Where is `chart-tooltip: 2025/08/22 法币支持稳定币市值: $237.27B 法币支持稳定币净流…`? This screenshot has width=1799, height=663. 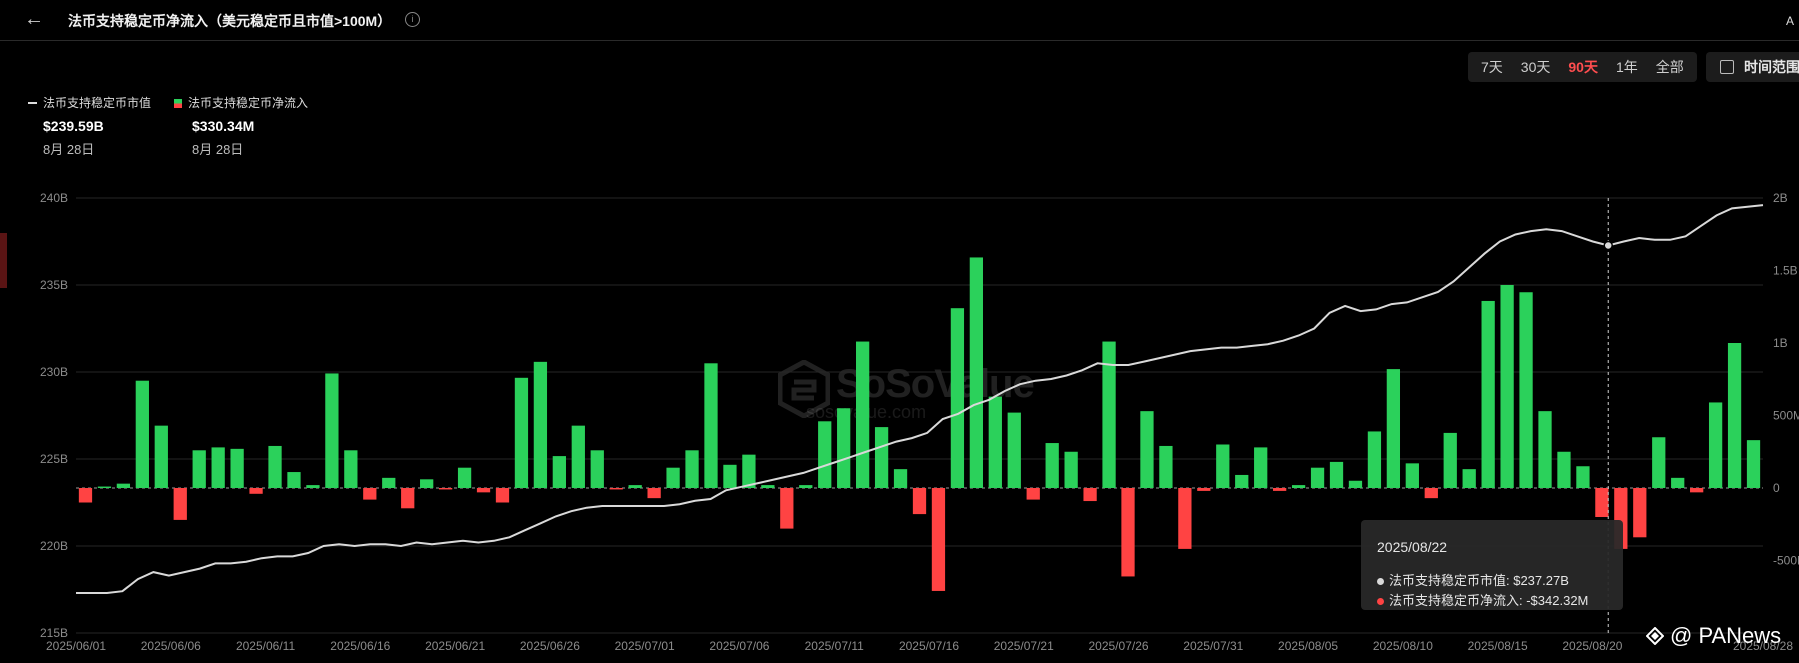
chart-tooltip: 2025/08/22 法币支持稳定币市值: $237.27B 法币支持稳定币净流… is located at coordinates (1492, 565).